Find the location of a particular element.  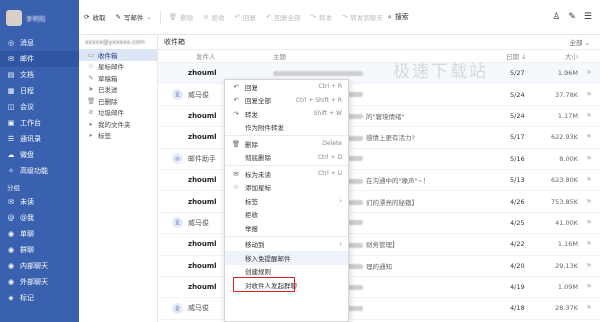

user-profile: 李明阳 is located at coordinates (39, 17).